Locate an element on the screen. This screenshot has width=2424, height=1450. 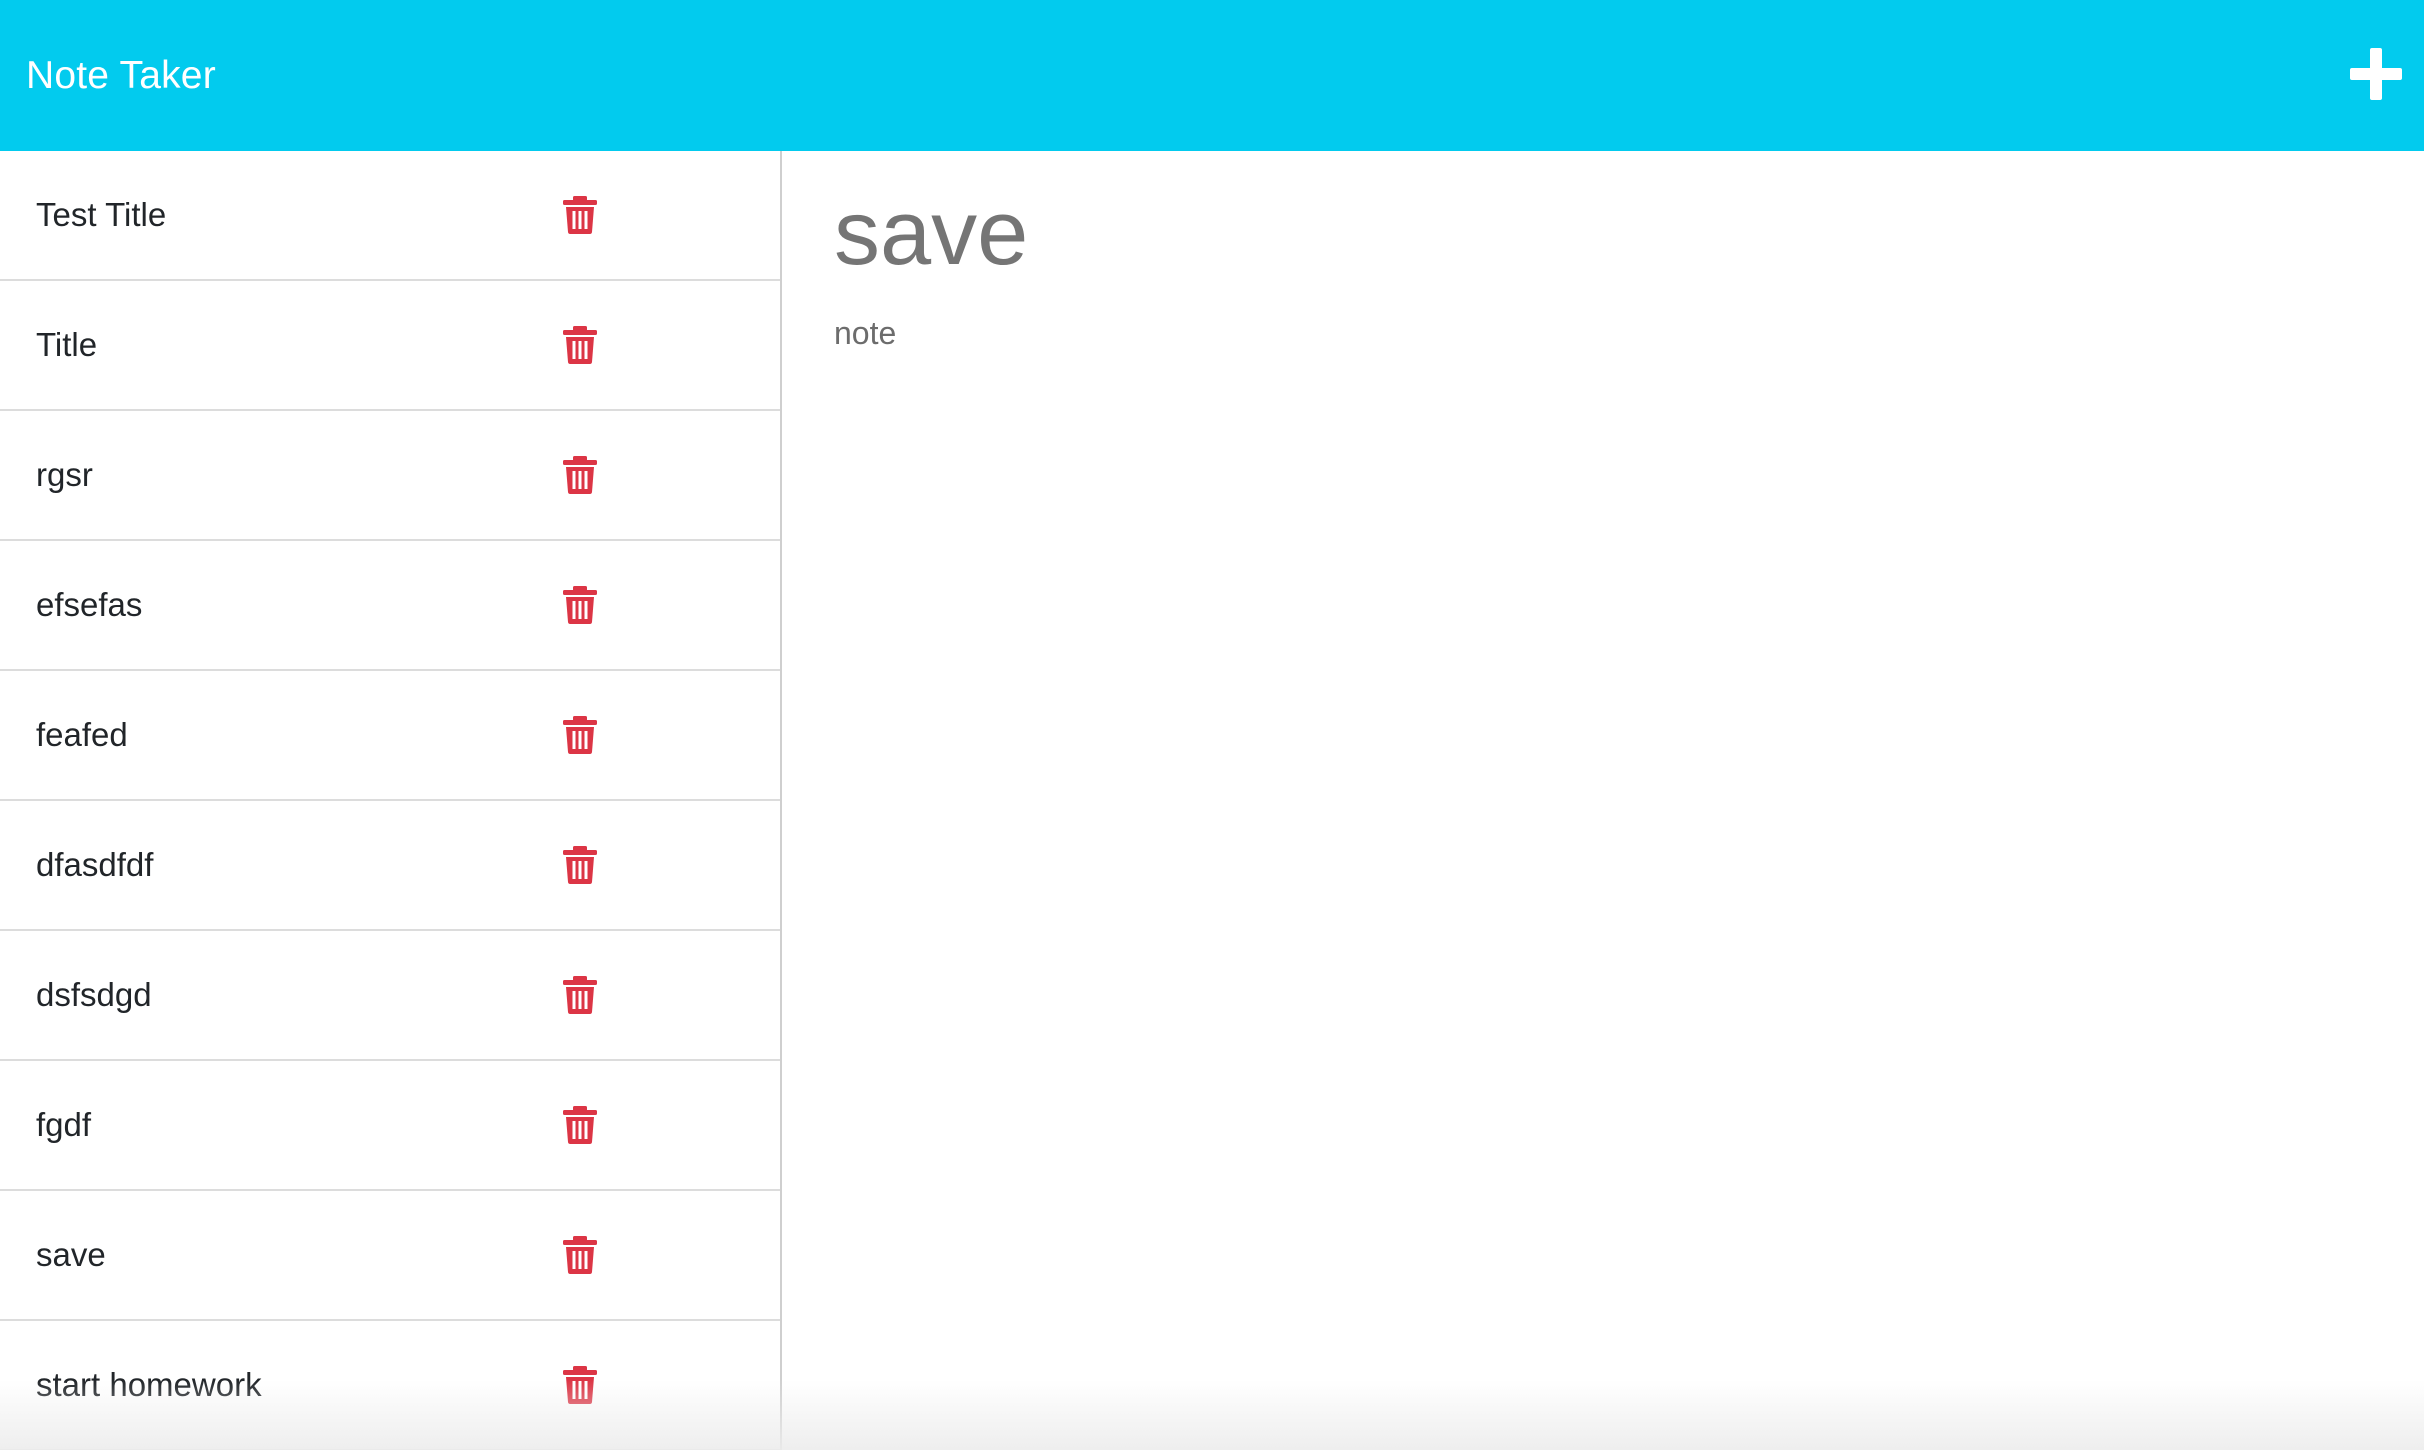
note-list-item-title: Title is located at coordinates (67, 344).